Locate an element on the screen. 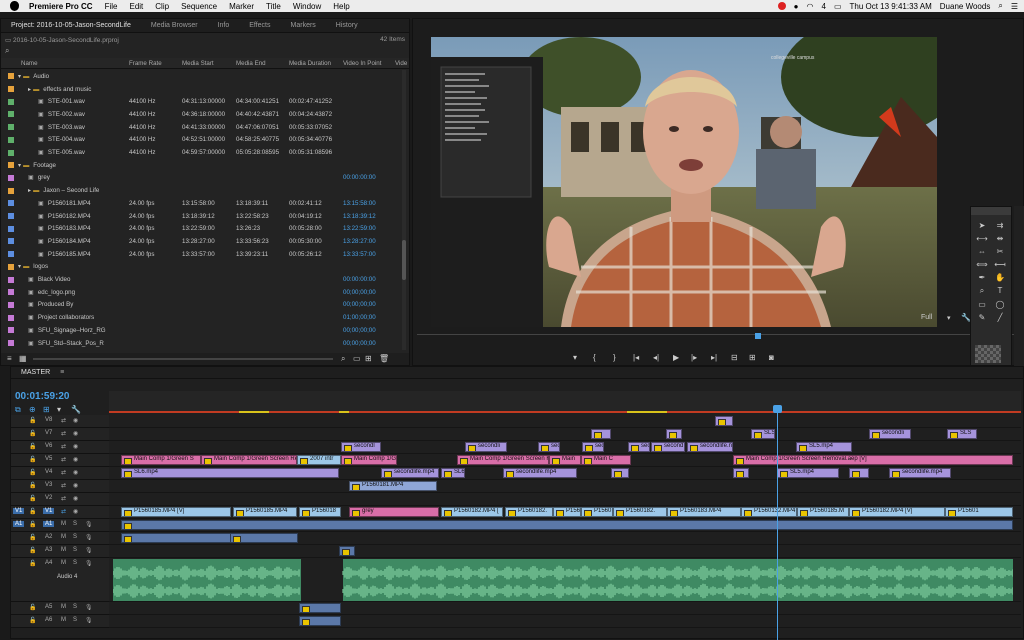  go-to-out-icon: ▸| is located at coordinates (714, 357).